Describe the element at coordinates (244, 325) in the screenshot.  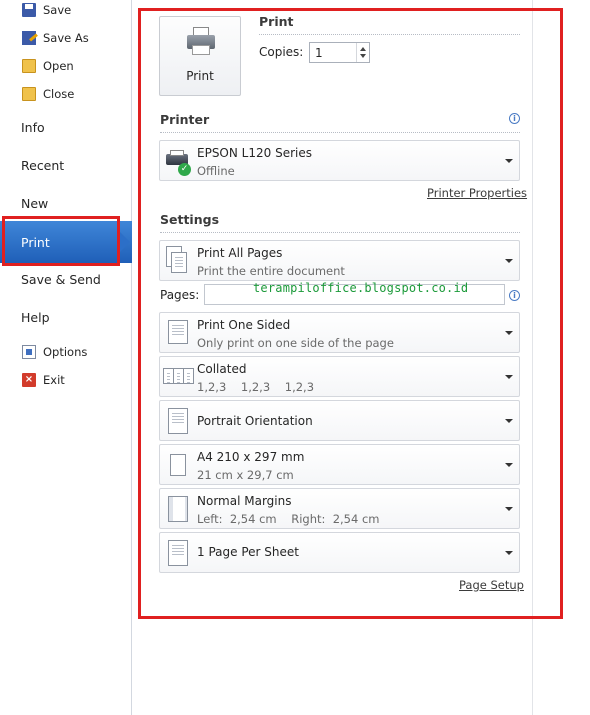
I see `sides-title: Print One Sided` at that location.